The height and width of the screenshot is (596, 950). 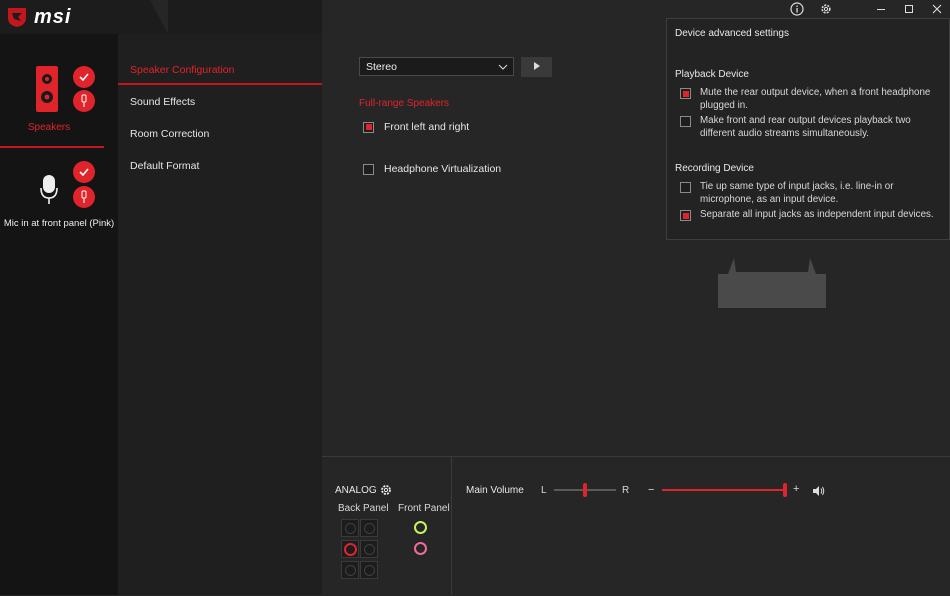 I want to click on main-volume-label: Main Volume, so click(x=495, y=490).